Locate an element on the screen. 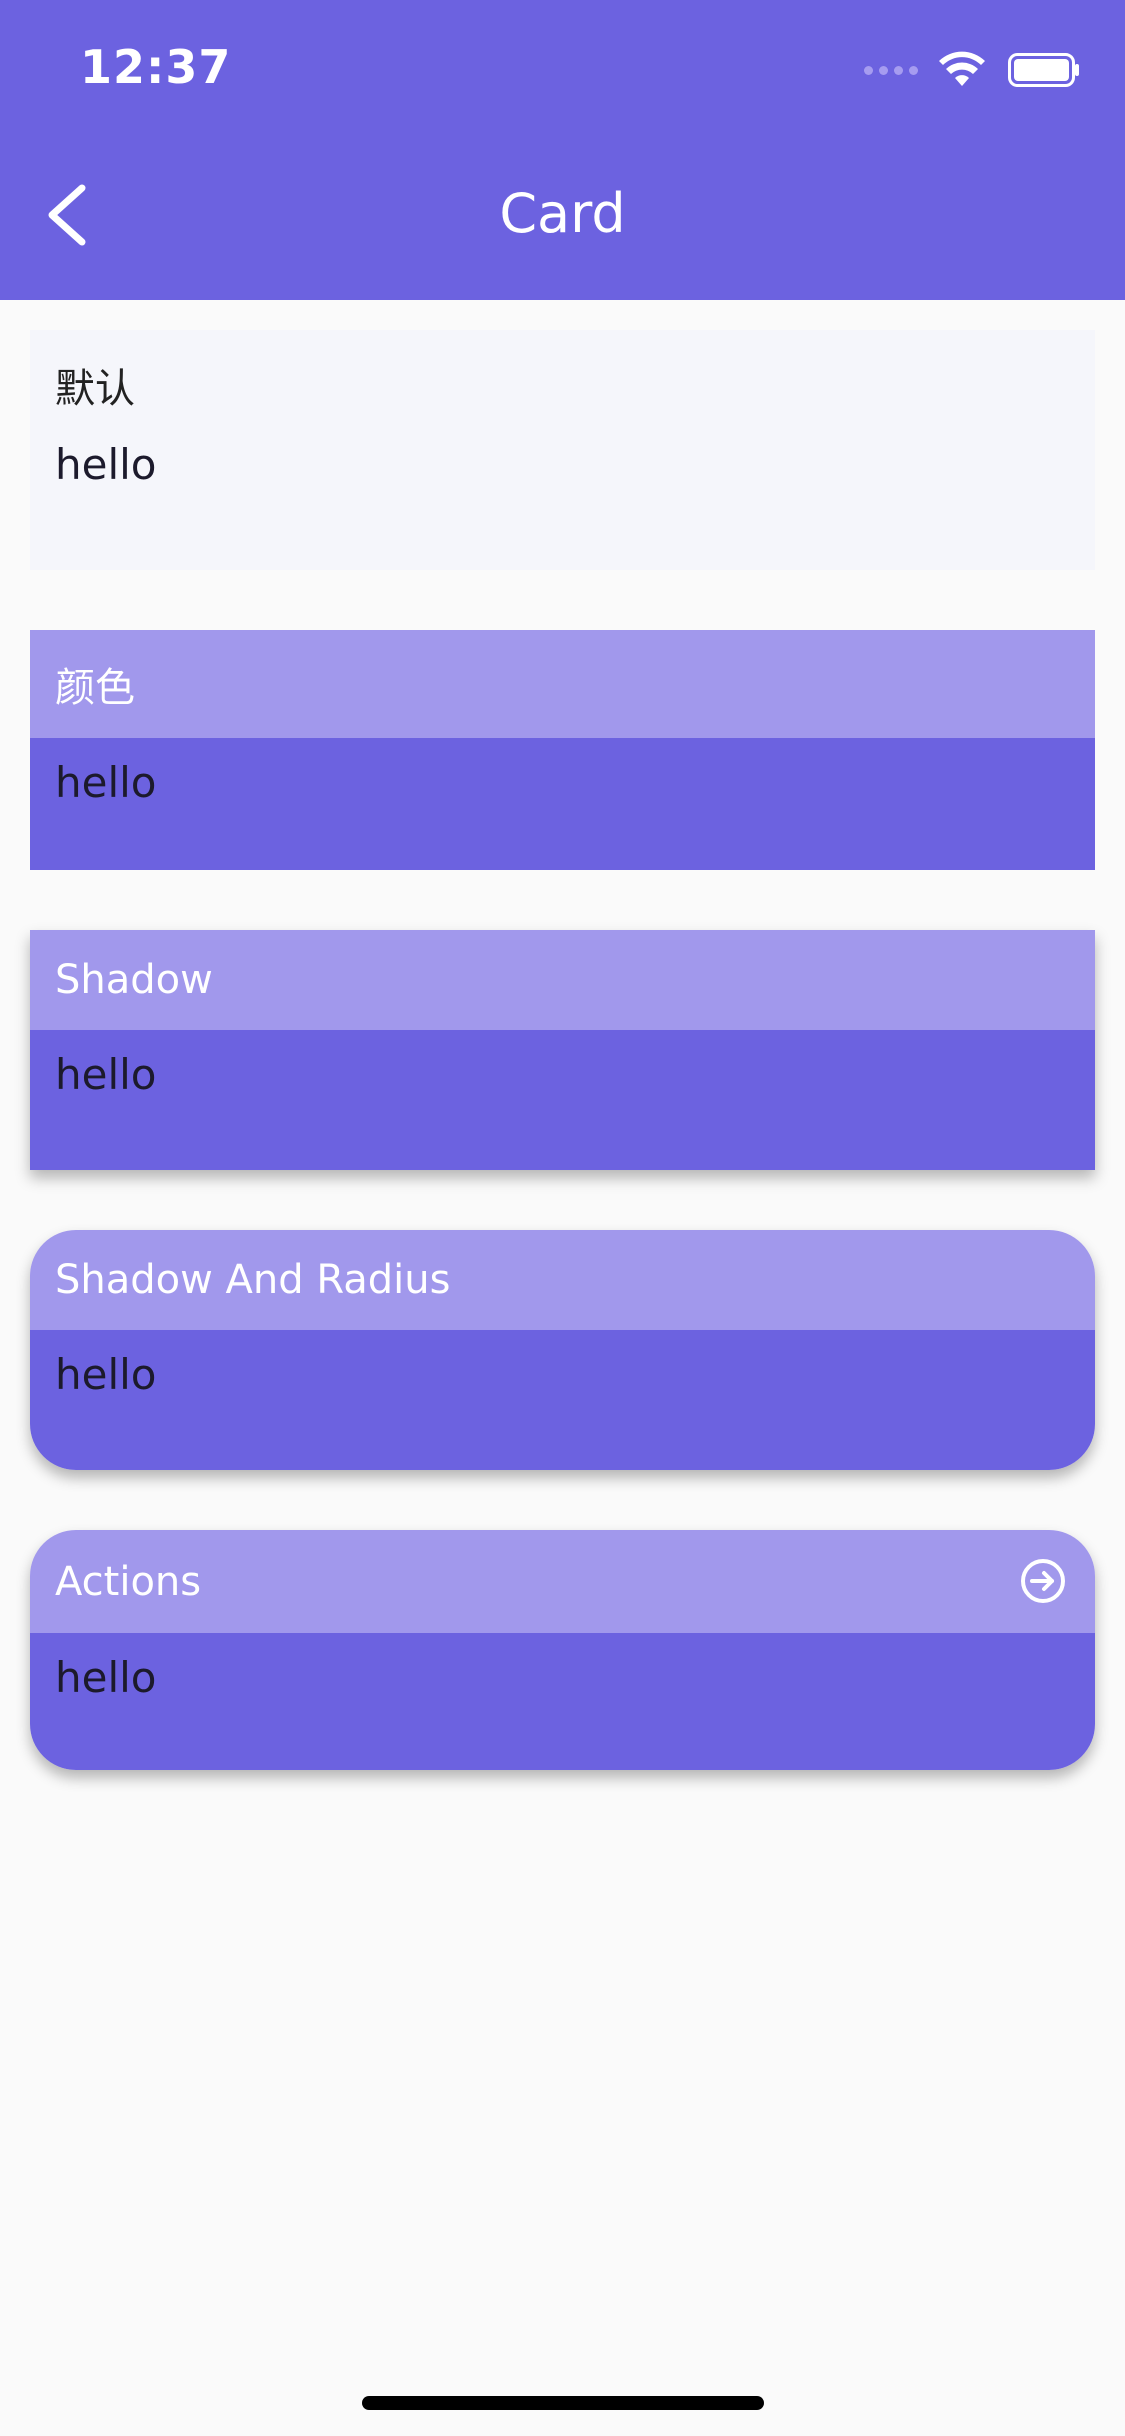 This screenshot has height=2436, width=1125. card-title: Actions is located at coordinates (562, 1581).